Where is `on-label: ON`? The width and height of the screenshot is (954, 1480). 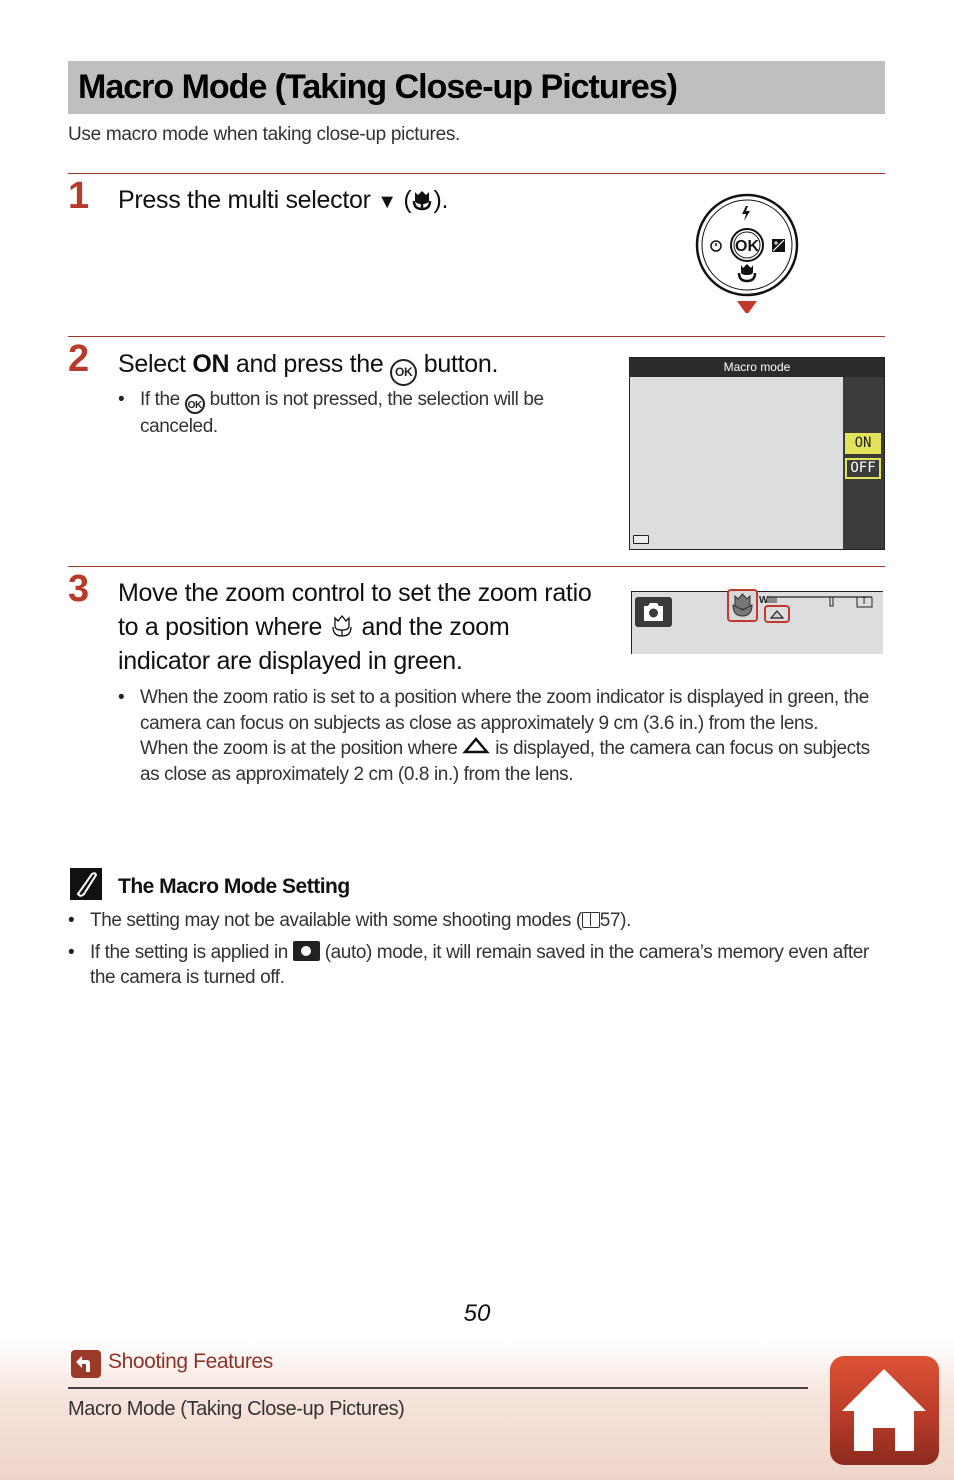 on-label: ON is located at coordinates (211, 364).